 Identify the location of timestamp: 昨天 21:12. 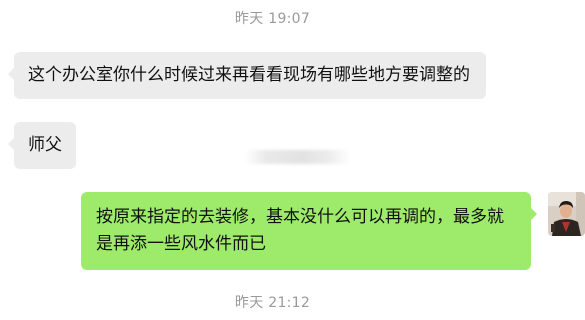
(272, 303).